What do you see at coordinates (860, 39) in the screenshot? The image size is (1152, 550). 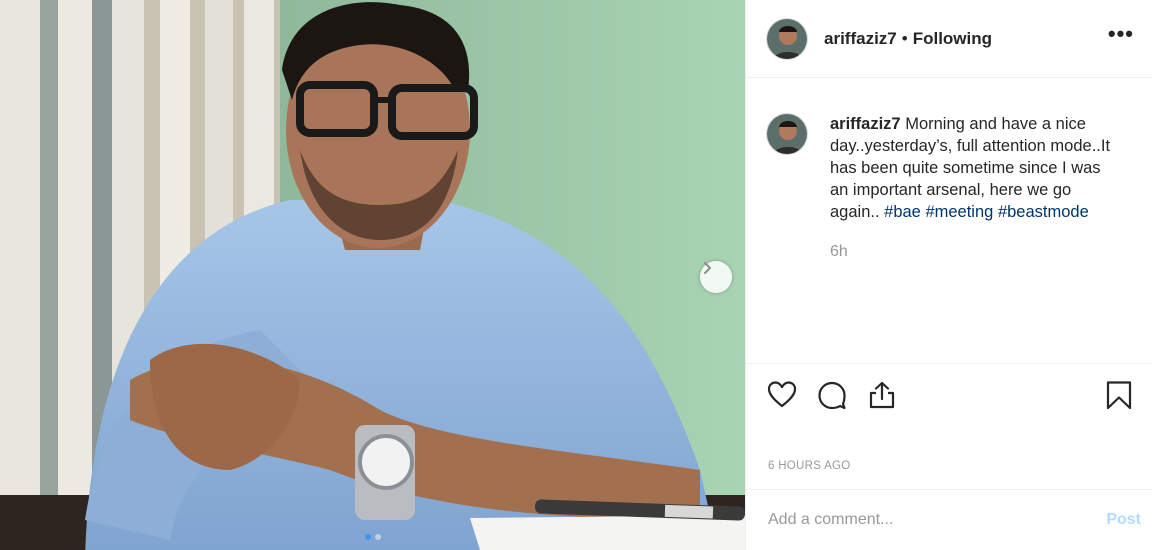 I see `header-username-link: ariffaziz7` at bounding box center [860, 39].